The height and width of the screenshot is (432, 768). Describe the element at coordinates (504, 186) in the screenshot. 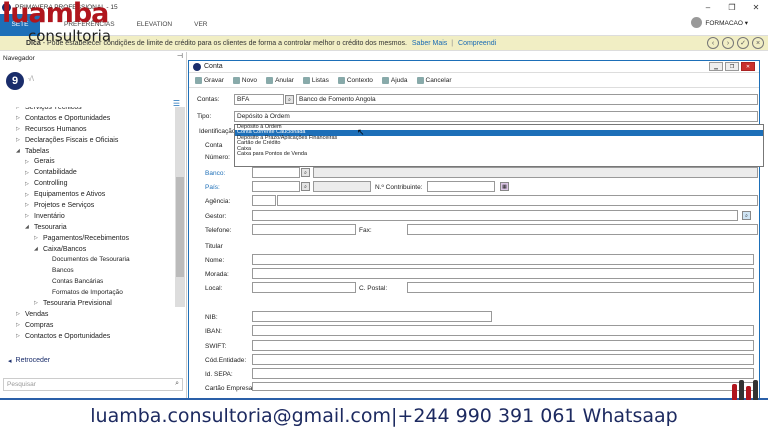

I see `contribuinte-action-icon: ▦` at that location.